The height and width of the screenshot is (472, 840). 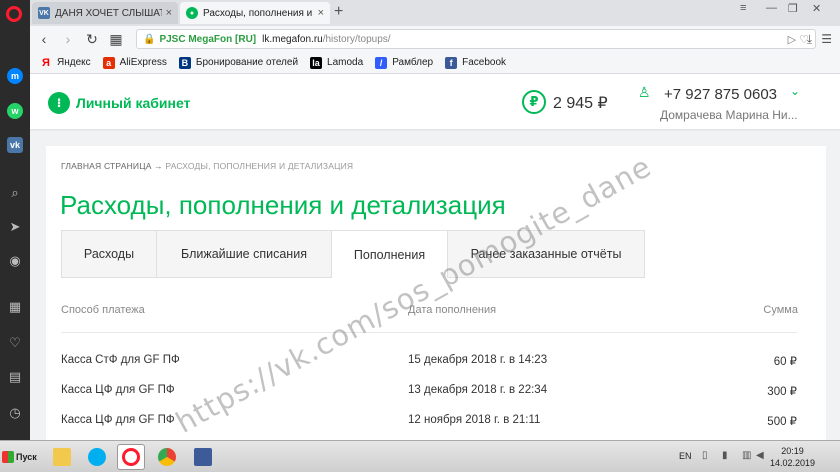 What do you see at coordinates (259, 166) in the screenshot?
I see `breadcrumb-current: РАСХОДЫ, ПОПОЛНЕНИЯ И ДЕТАЛИЗАЦИЯ` at bounding box center [259, 166].